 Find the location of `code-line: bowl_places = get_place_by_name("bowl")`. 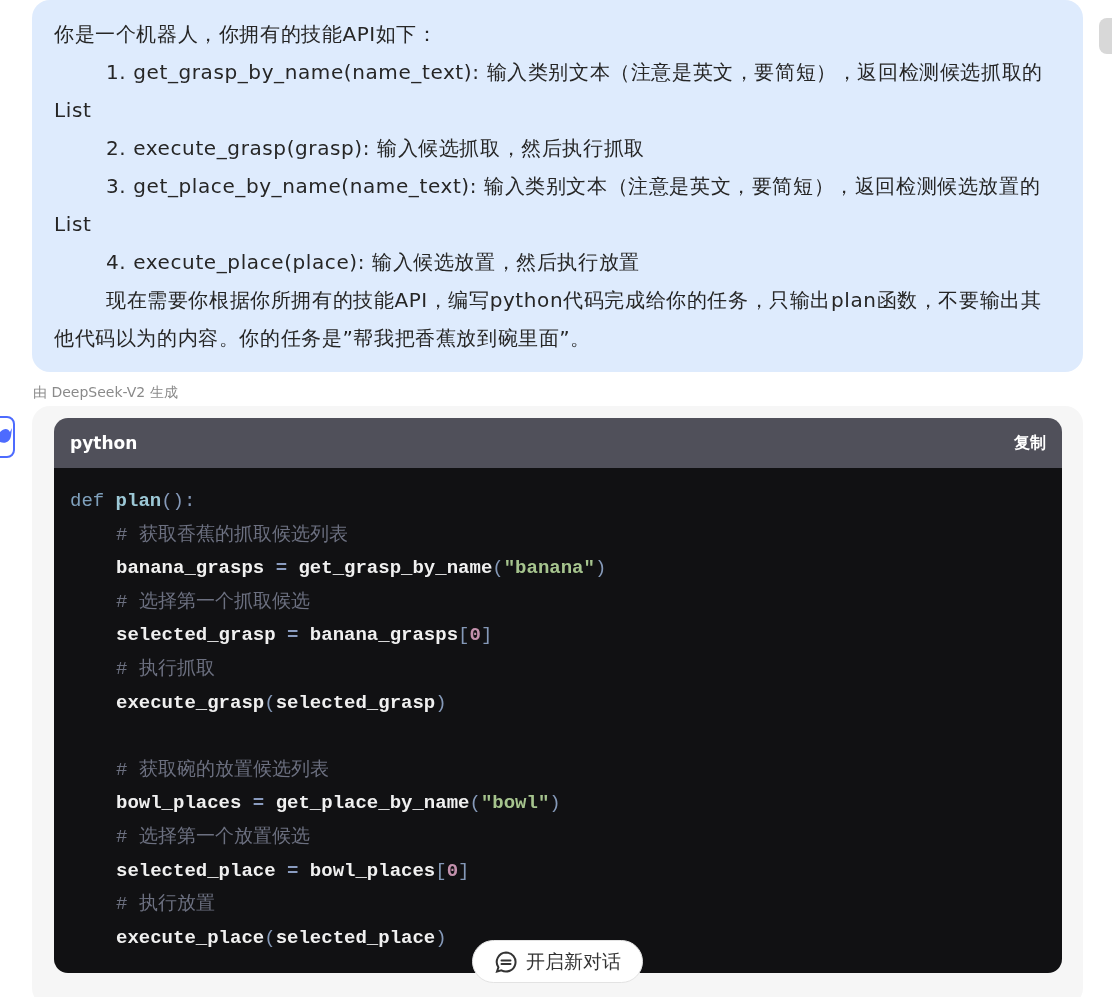

code-line: bowl_places = get_place_by_name("bowl") is located at coordinates (338, 804).